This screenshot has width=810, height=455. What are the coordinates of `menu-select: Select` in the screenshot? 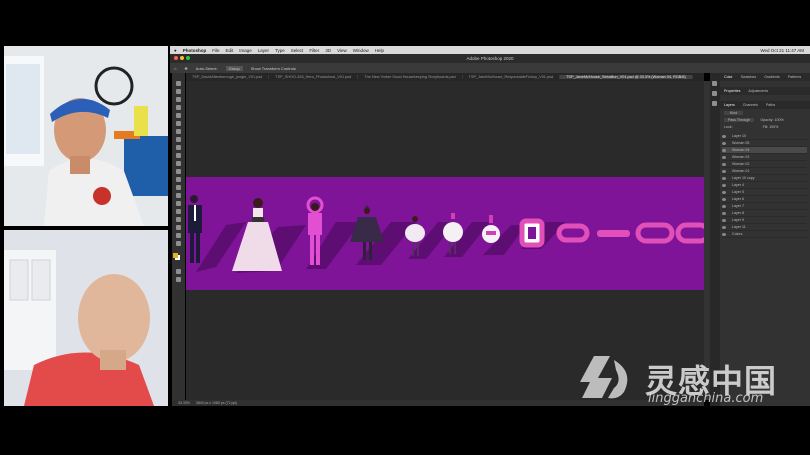 It's located at (297, 50).